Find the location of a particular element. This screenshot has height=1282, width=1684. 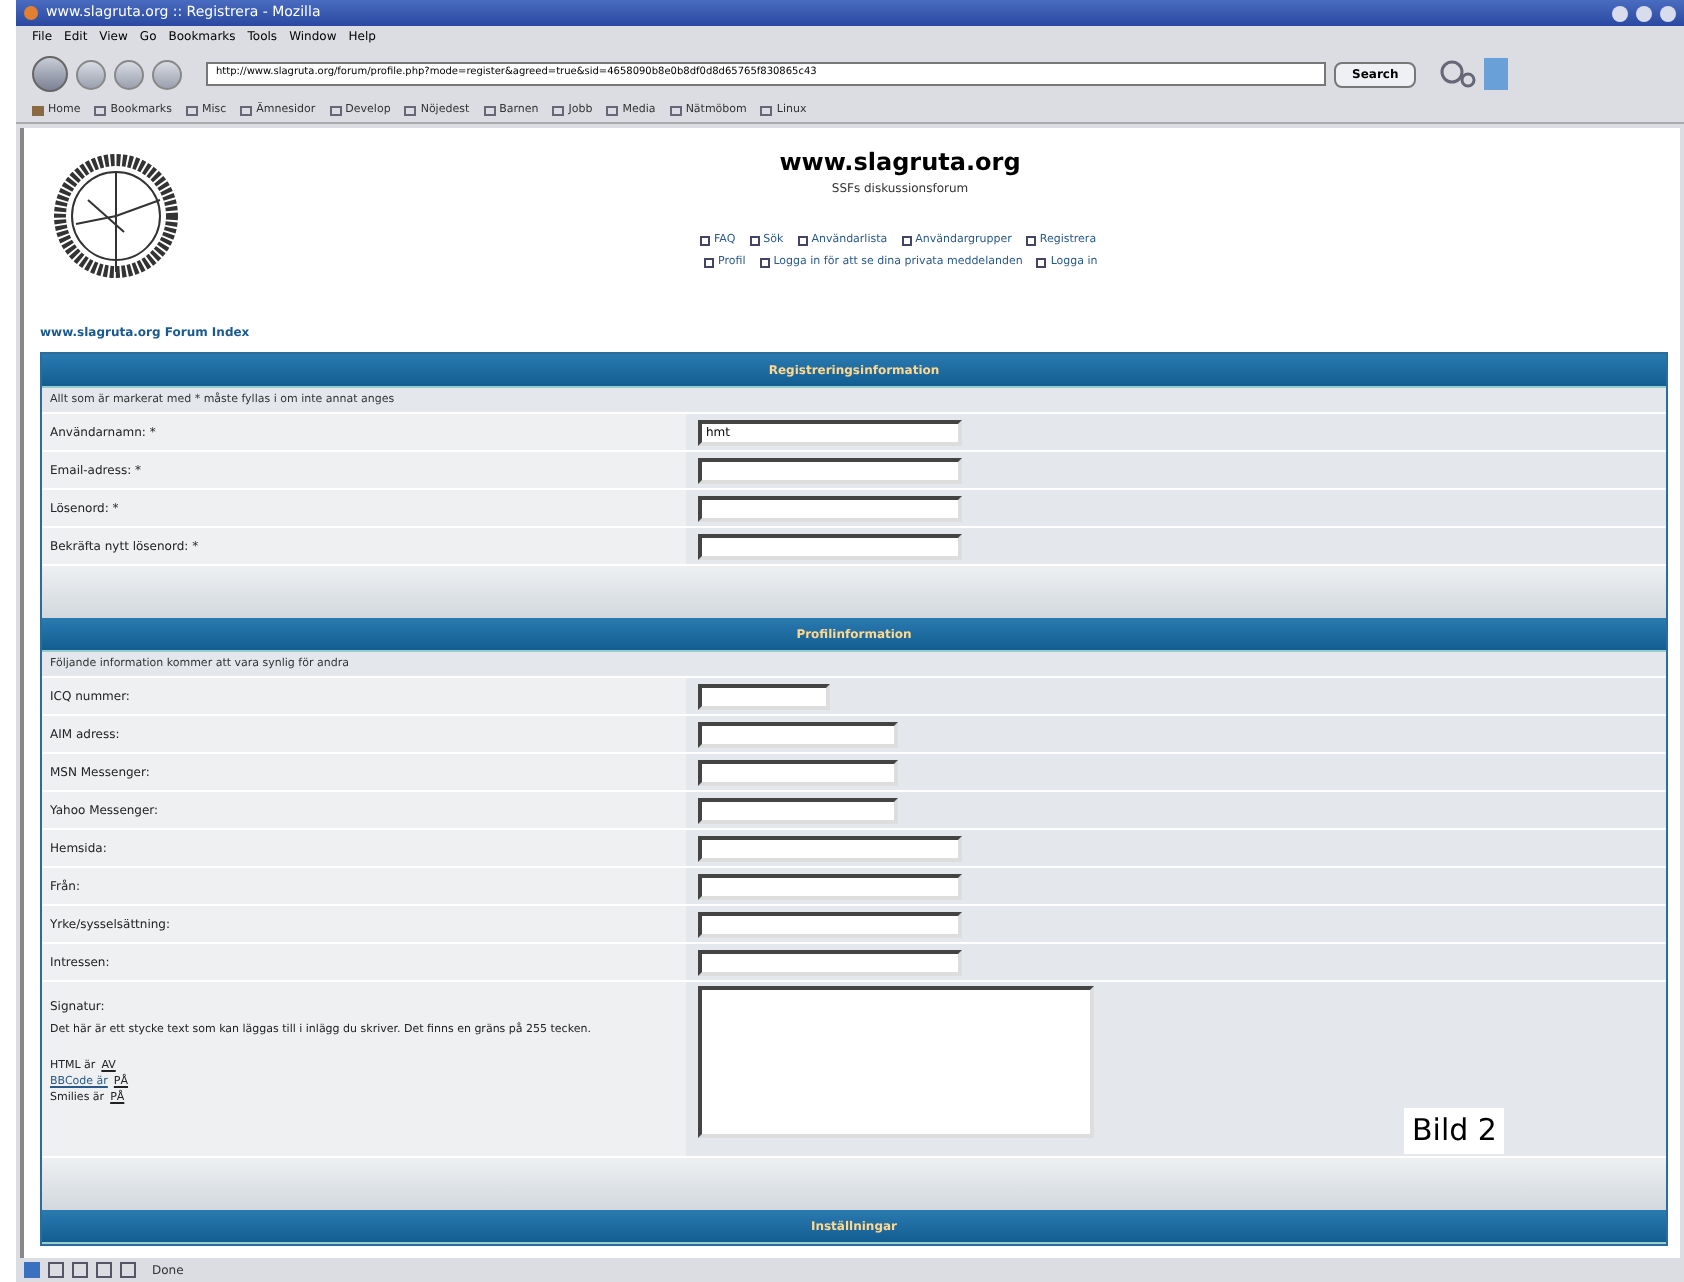

composer-icon is located at coordinates (80, 1270).